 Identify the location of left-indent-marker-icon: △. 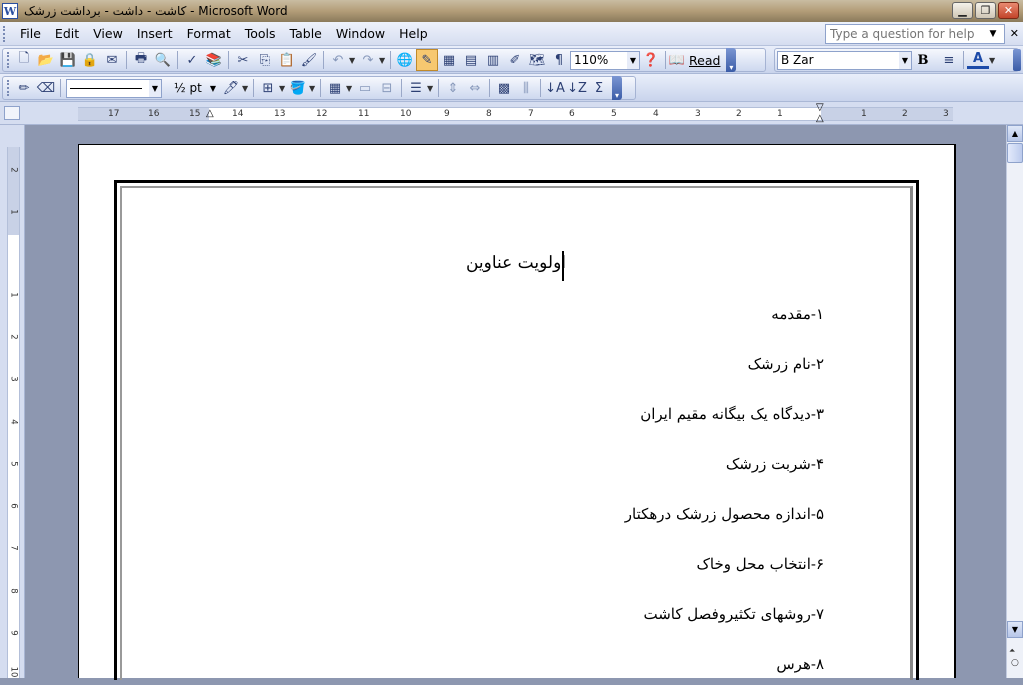
(210, 114).